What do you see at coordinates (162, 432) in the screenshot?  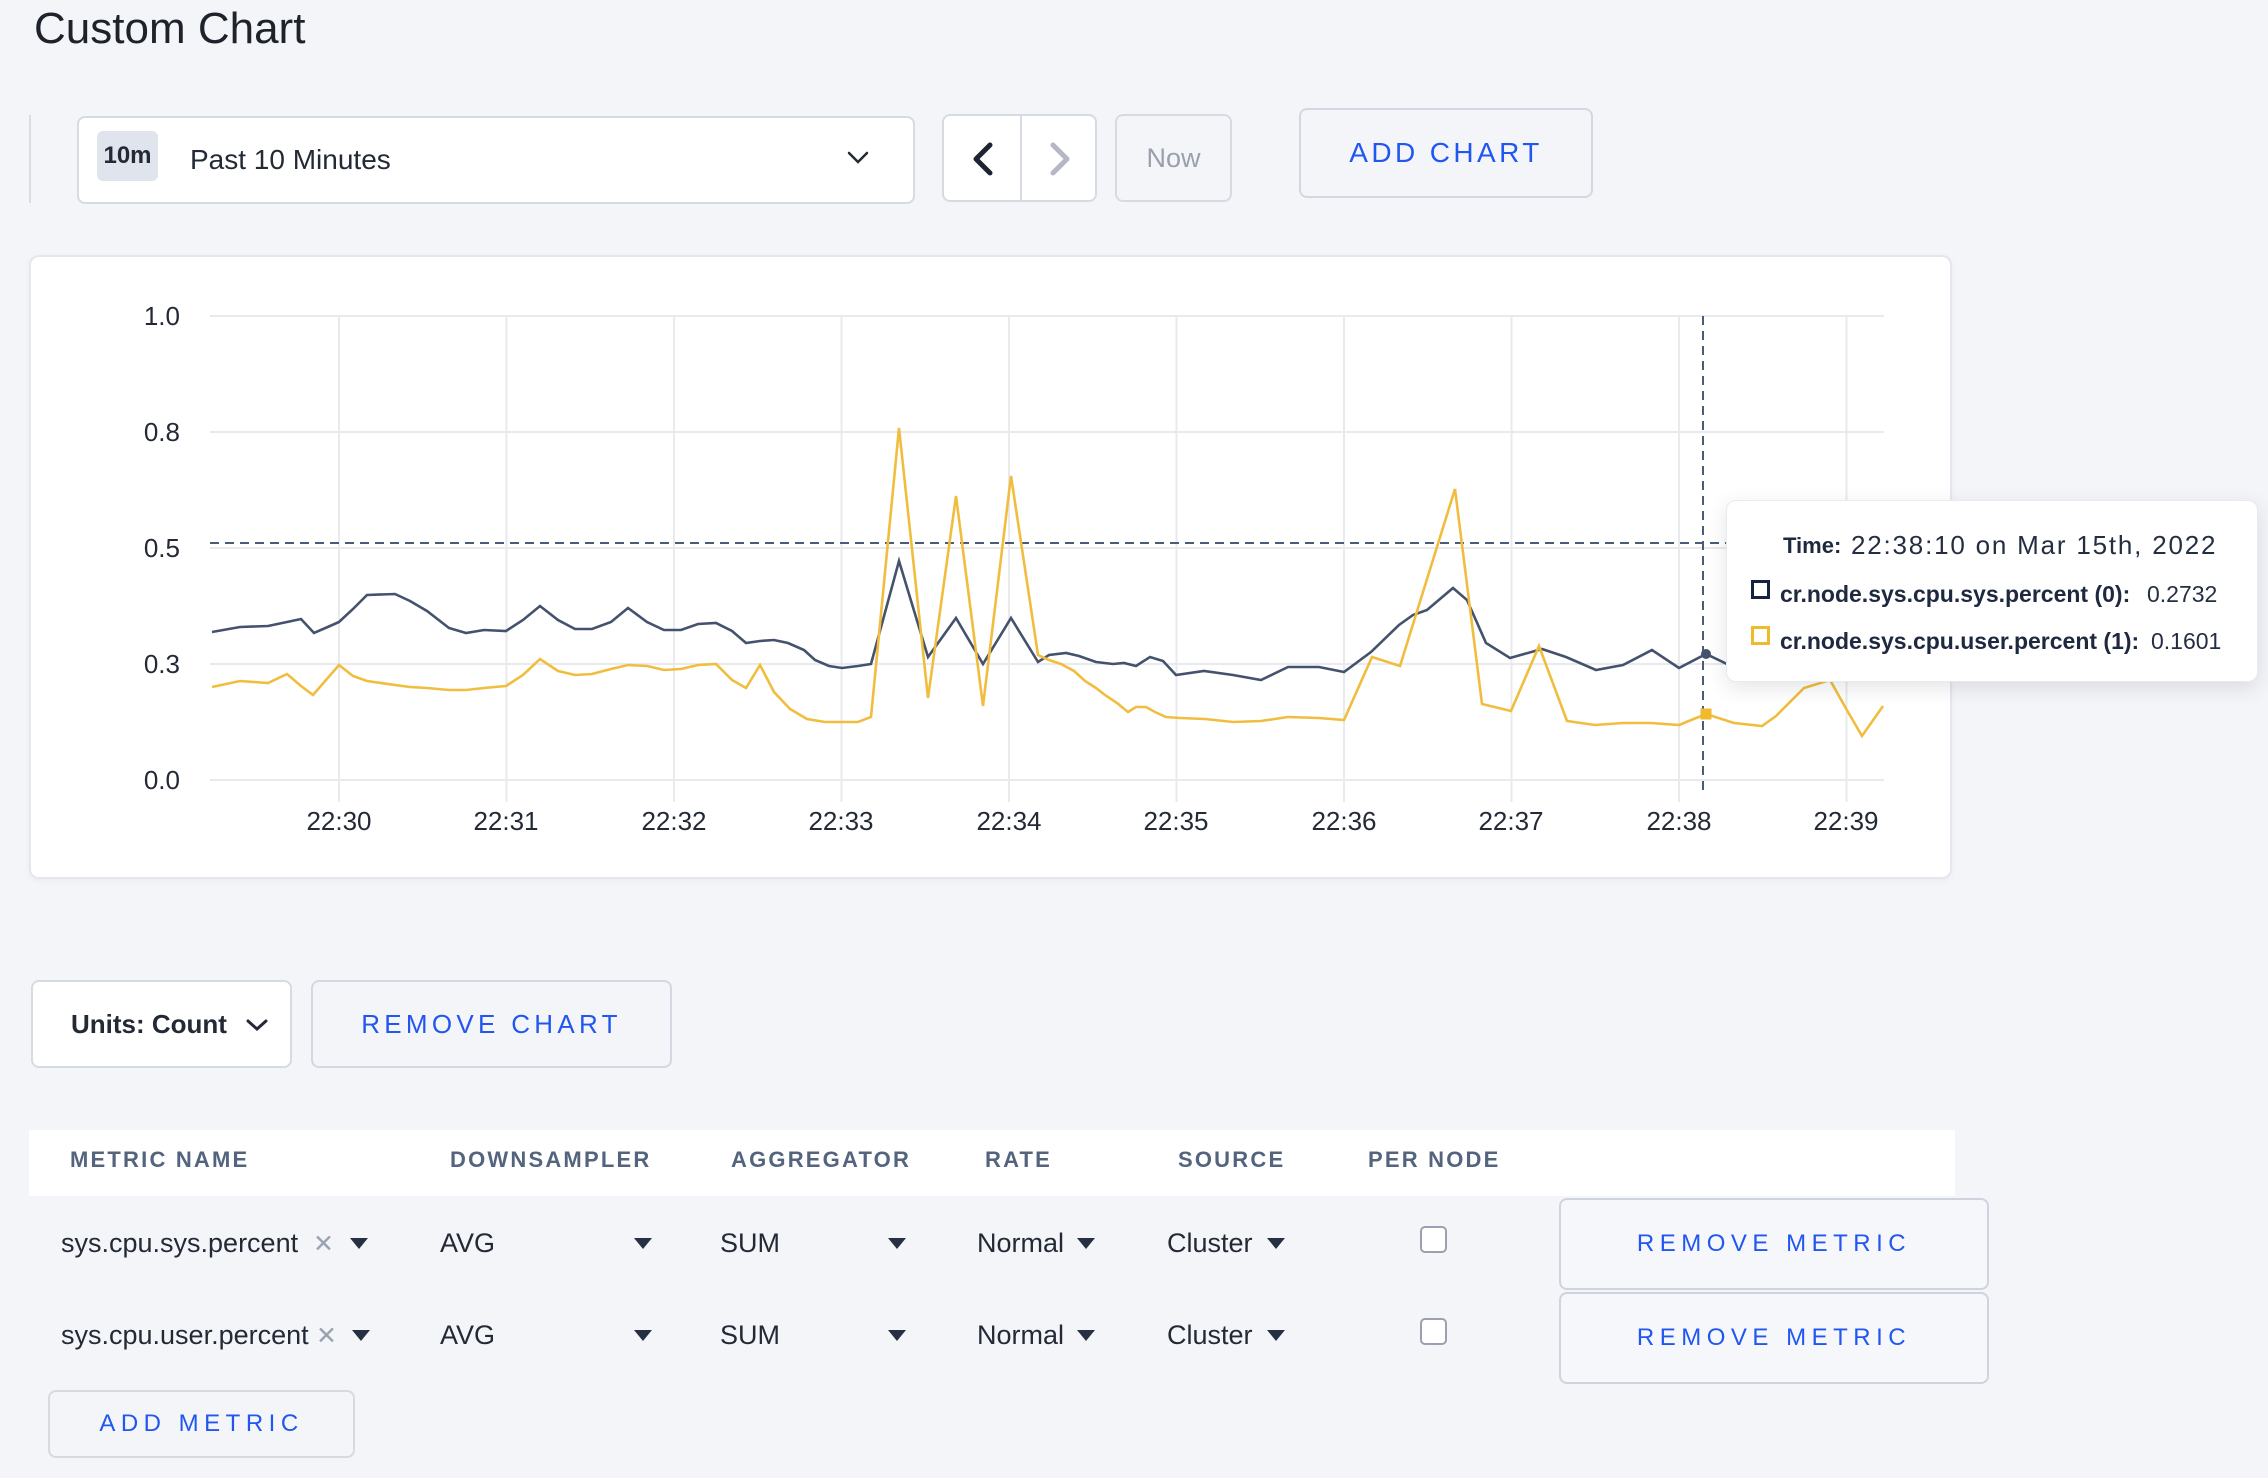 I see `svg-text: 0.8` at bounding box center [162, 432].